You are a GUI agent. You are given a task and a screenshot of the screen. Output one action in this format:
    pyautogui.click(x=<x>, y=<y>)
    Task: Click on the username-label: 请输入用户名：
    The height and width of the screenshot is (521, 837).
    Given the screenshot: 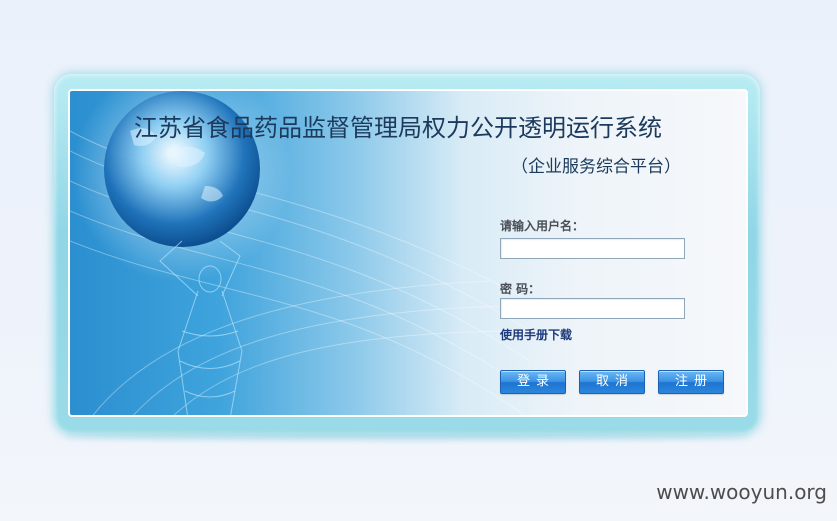 What is the action you would take?
    pyautogui.click(x=542, y=226)
    